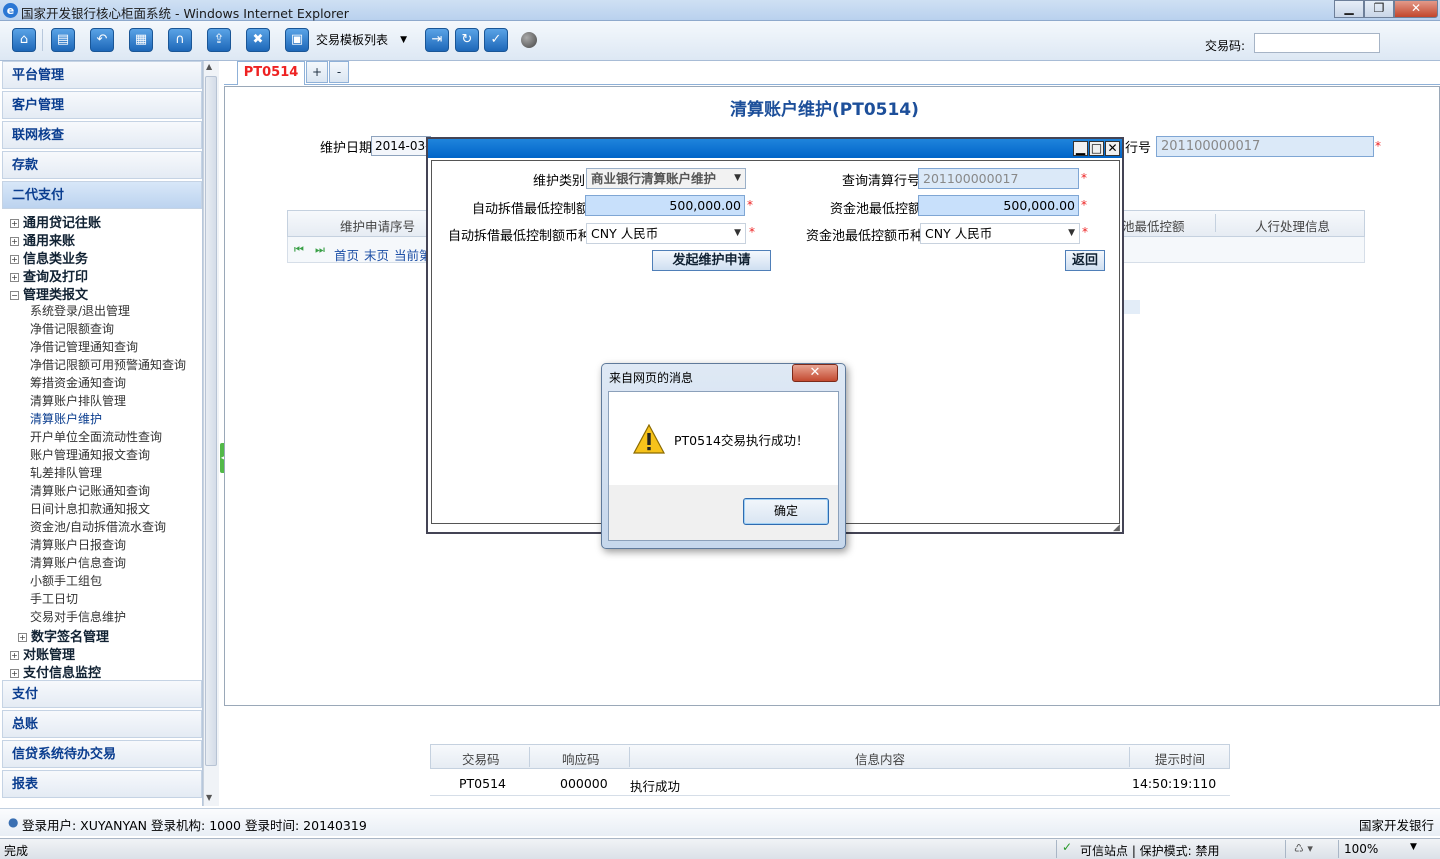 Image resolution: width=1440 pixels, height=859 pixels. What do you see at coordinates (1303, 848) in the screenshot?
I see `security-icon: ♺ ▾` at bounding box center [1303, 848].